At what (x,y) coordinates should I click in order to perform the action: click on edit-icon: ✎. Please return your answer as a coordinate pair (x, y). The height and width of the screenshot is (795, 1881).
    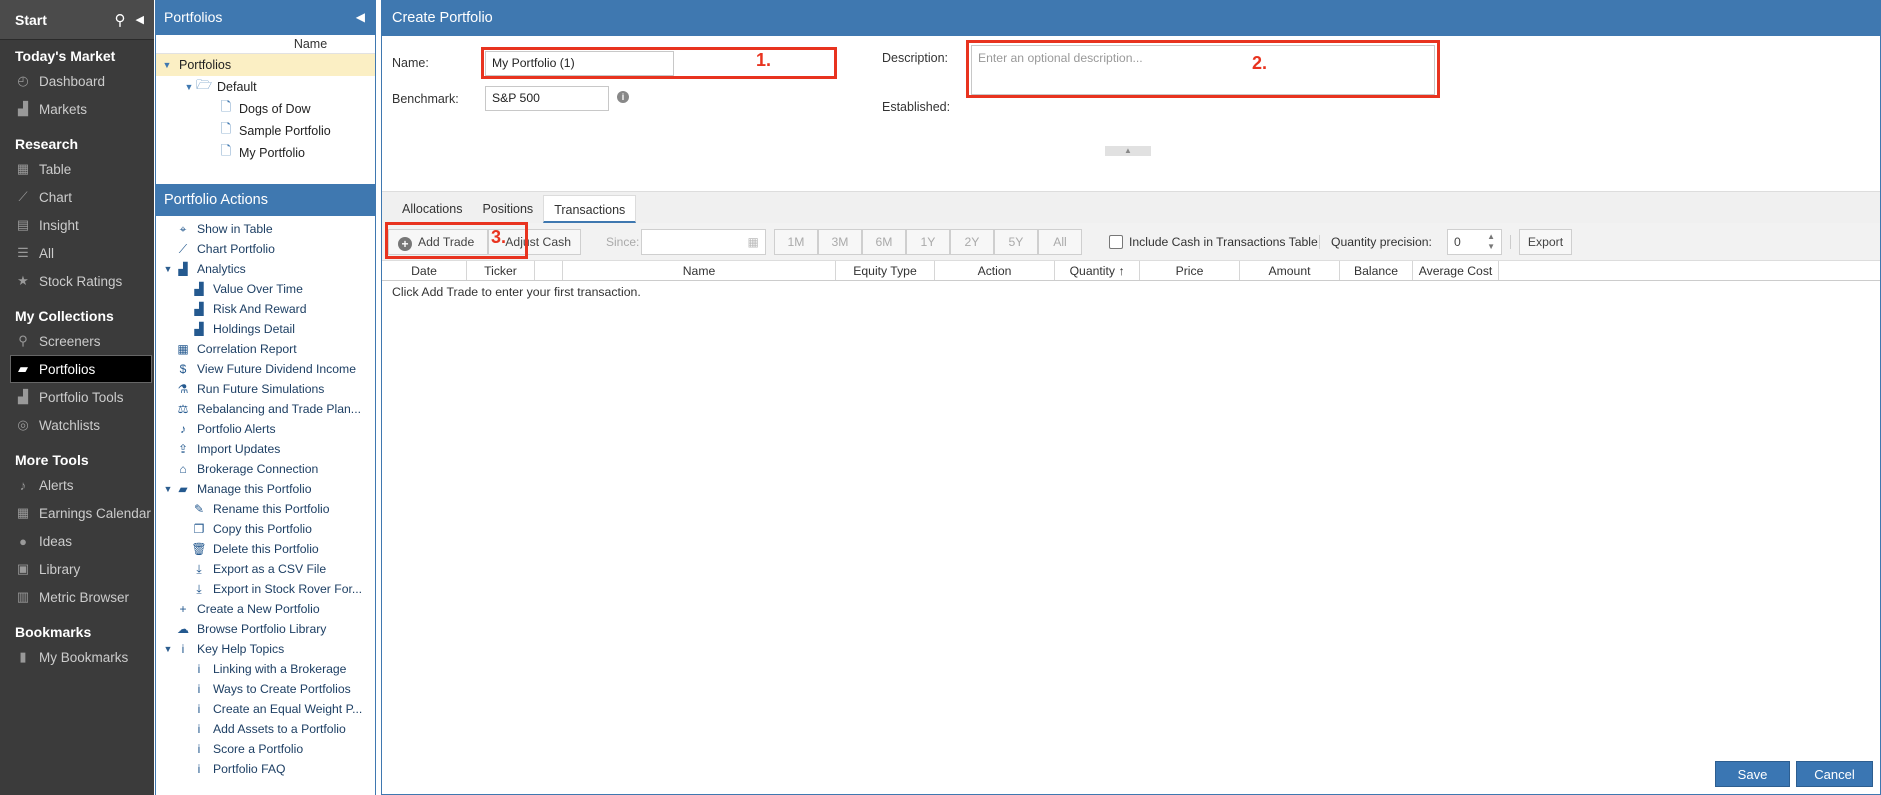
    Looking at the image, I should click on (199, 509).